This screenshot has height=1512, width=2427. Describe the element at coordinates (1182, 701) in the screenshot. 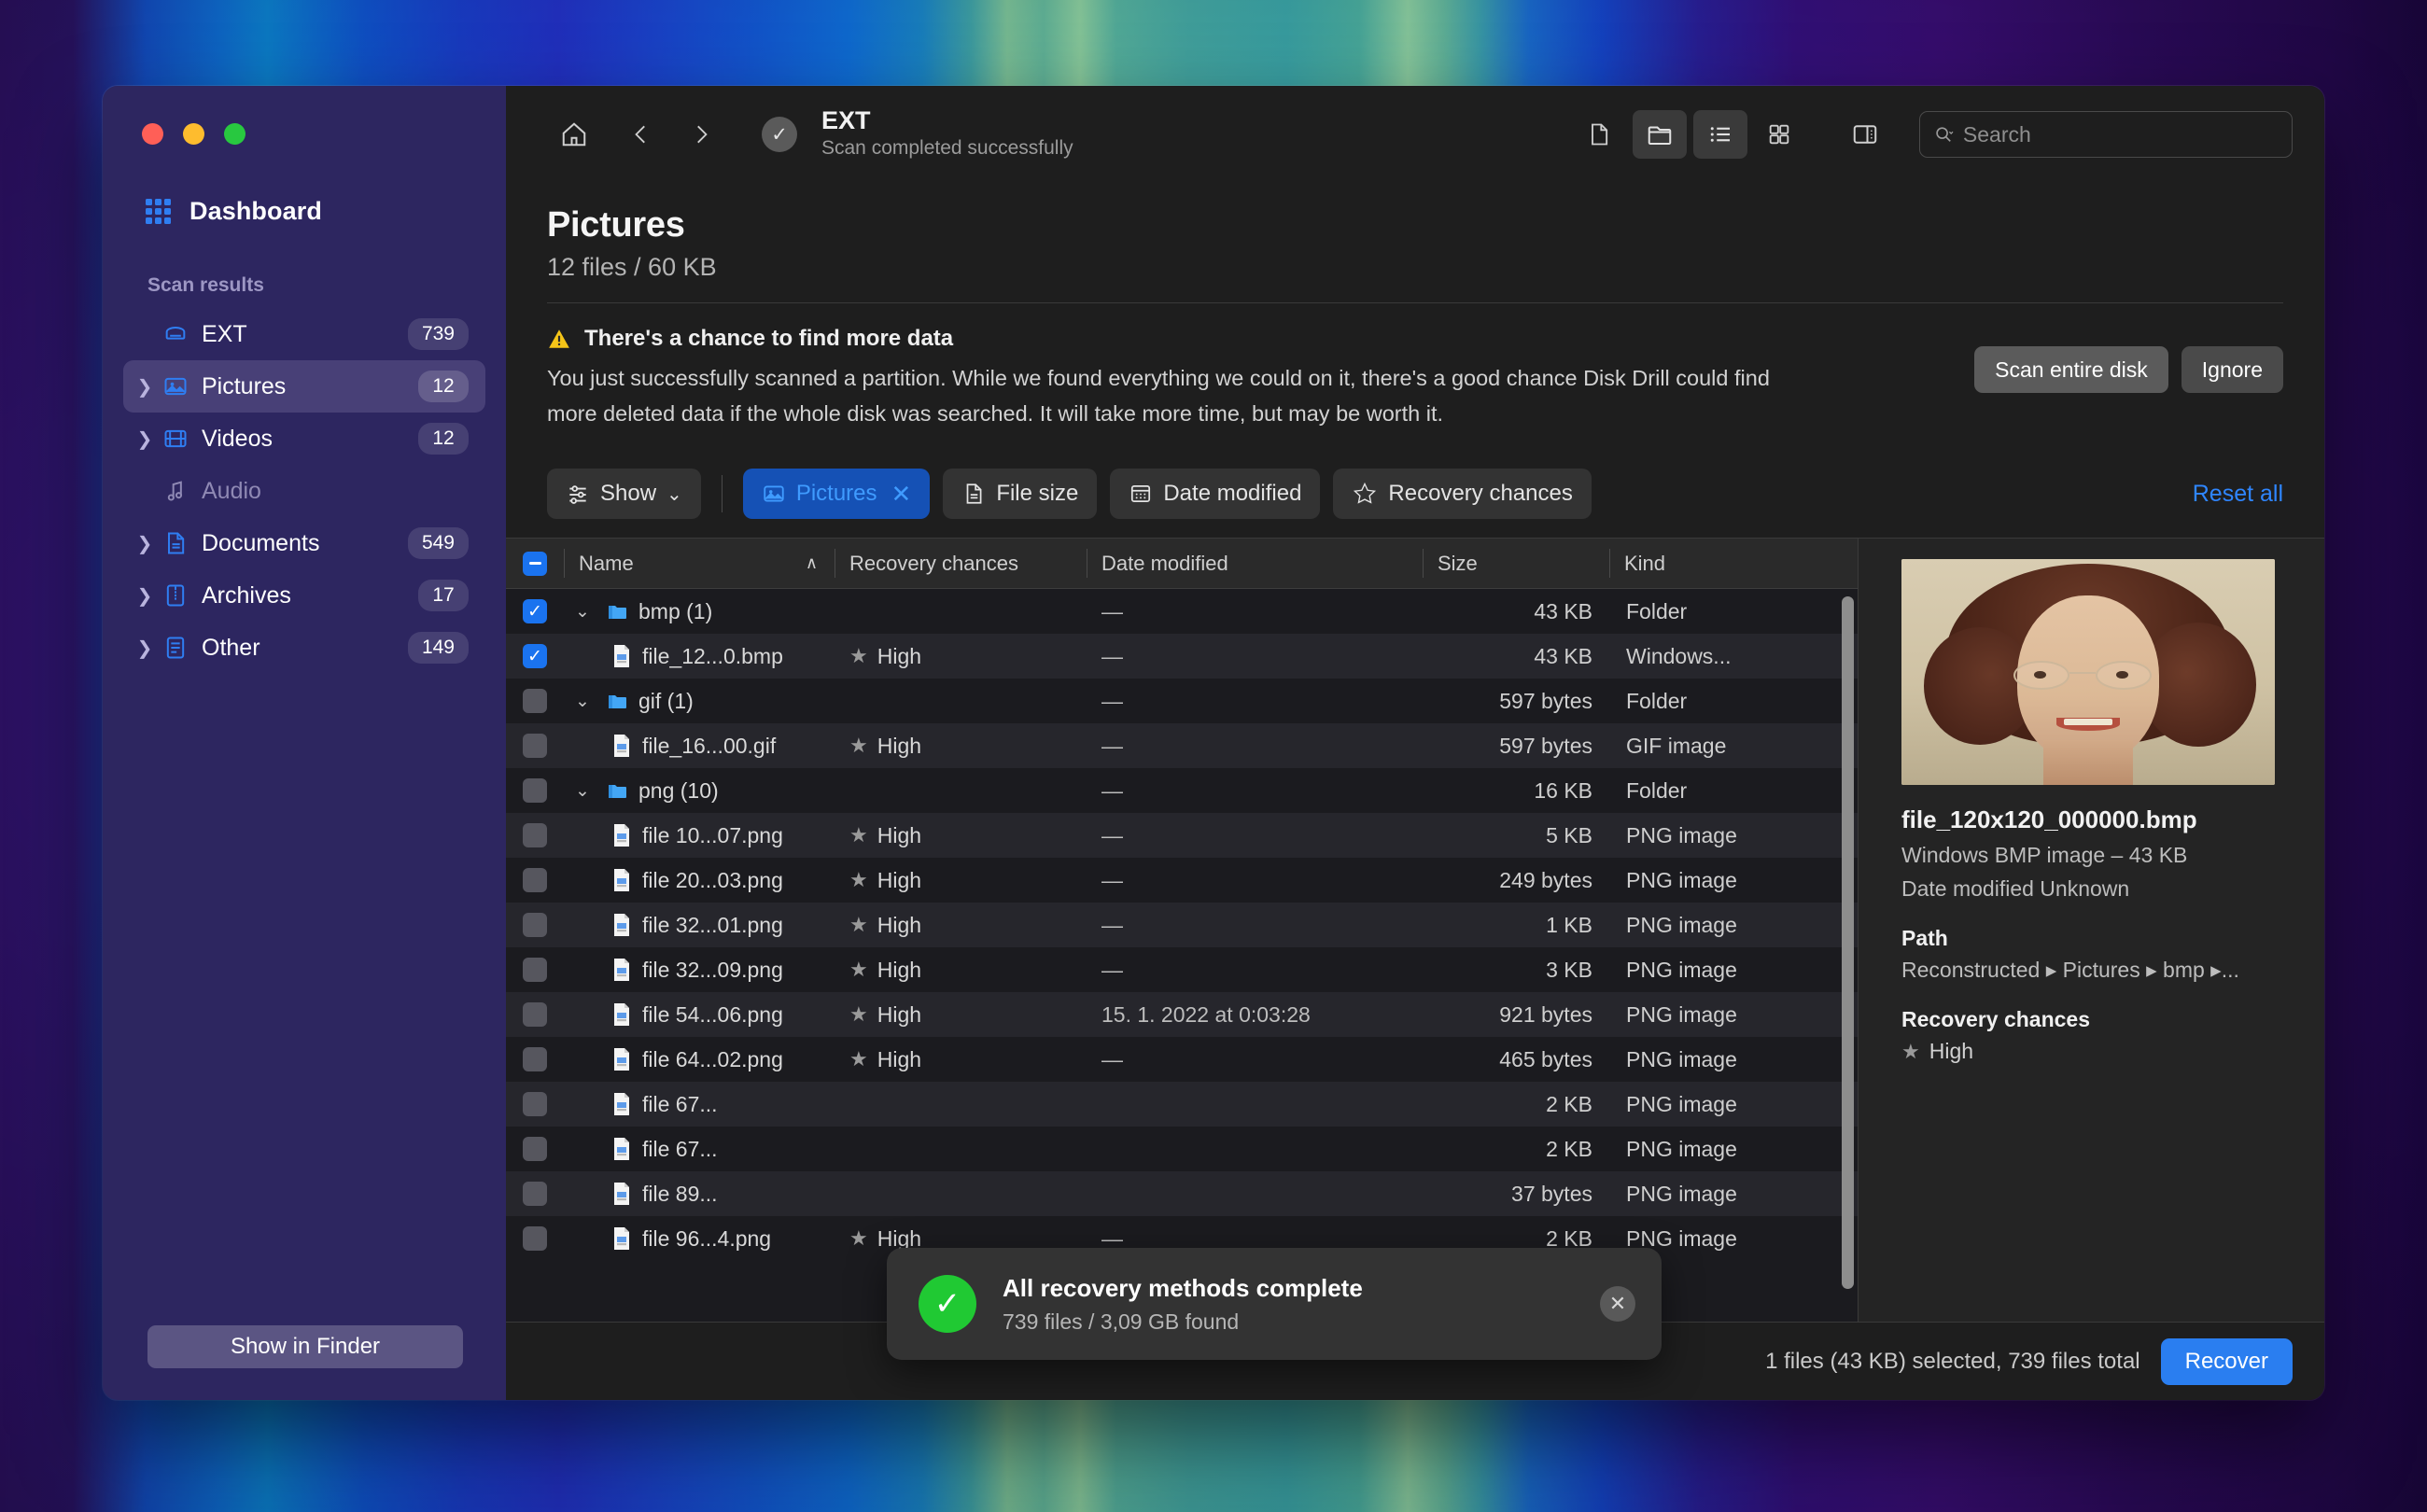

I see `table-row: ⌄ gif (1) — 597 bytes Folder` at that location.